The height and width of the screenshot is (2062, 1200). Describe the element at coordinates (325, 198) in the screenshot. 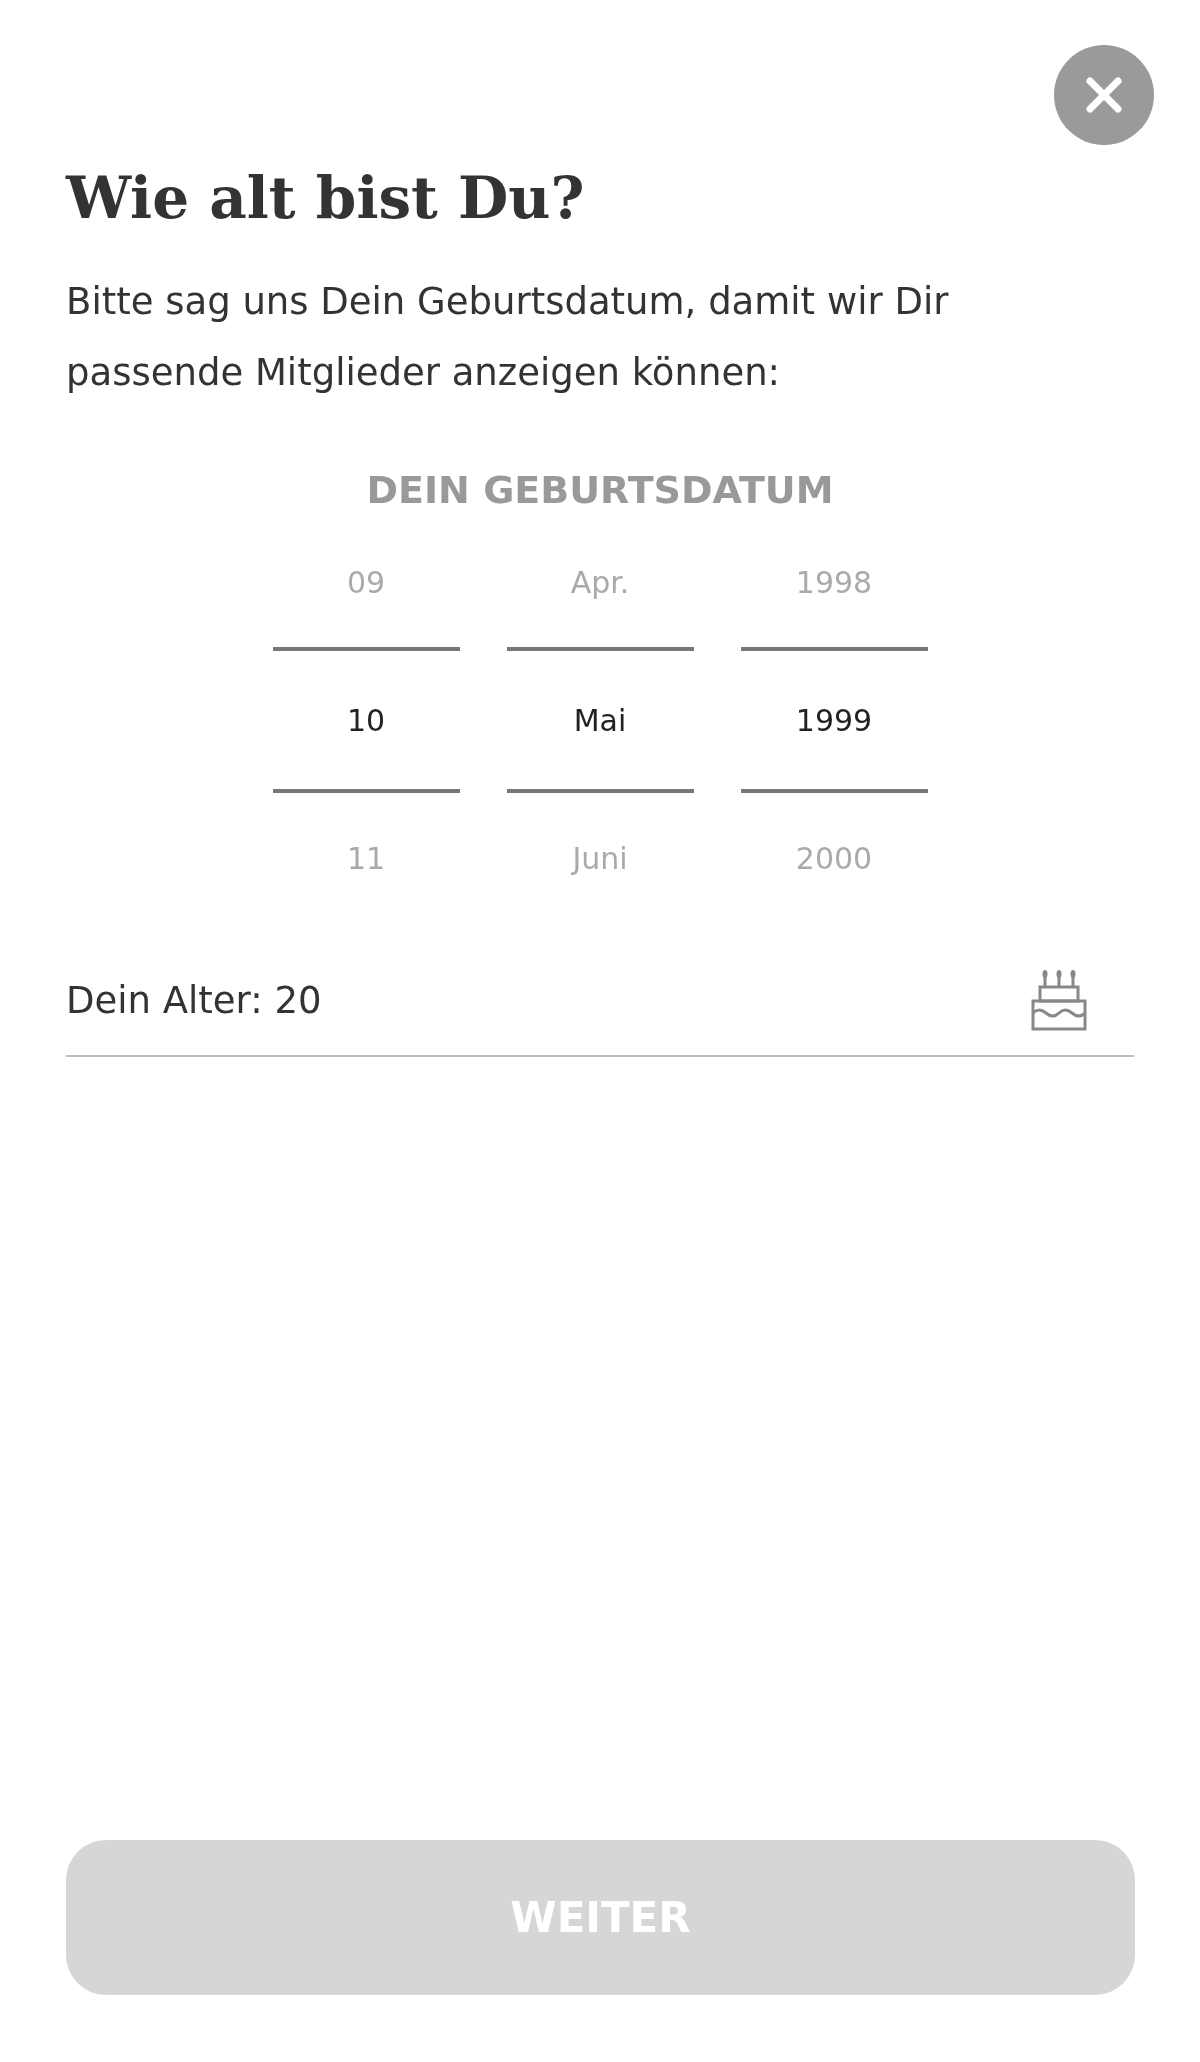

I see `page-title: Wie alt bist Du?` at that location.